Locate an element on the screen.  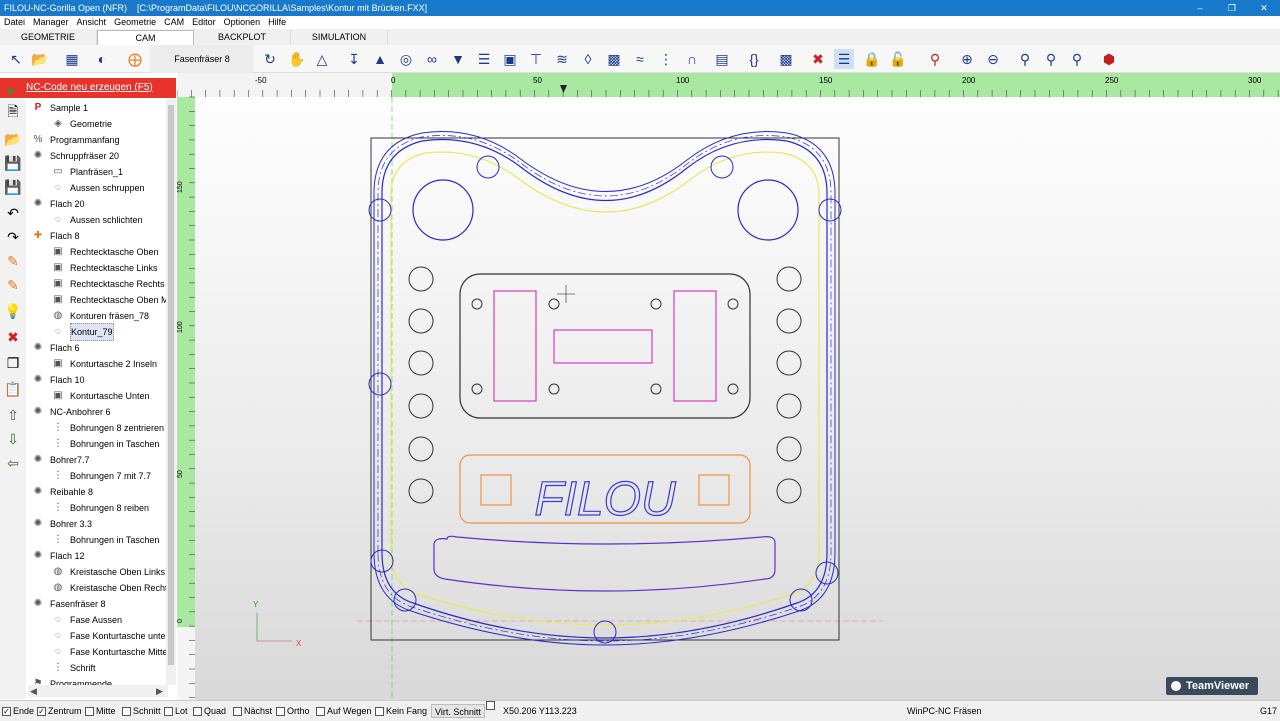
menu-geometrie: Geometrie is located at coordinates (135, 22).